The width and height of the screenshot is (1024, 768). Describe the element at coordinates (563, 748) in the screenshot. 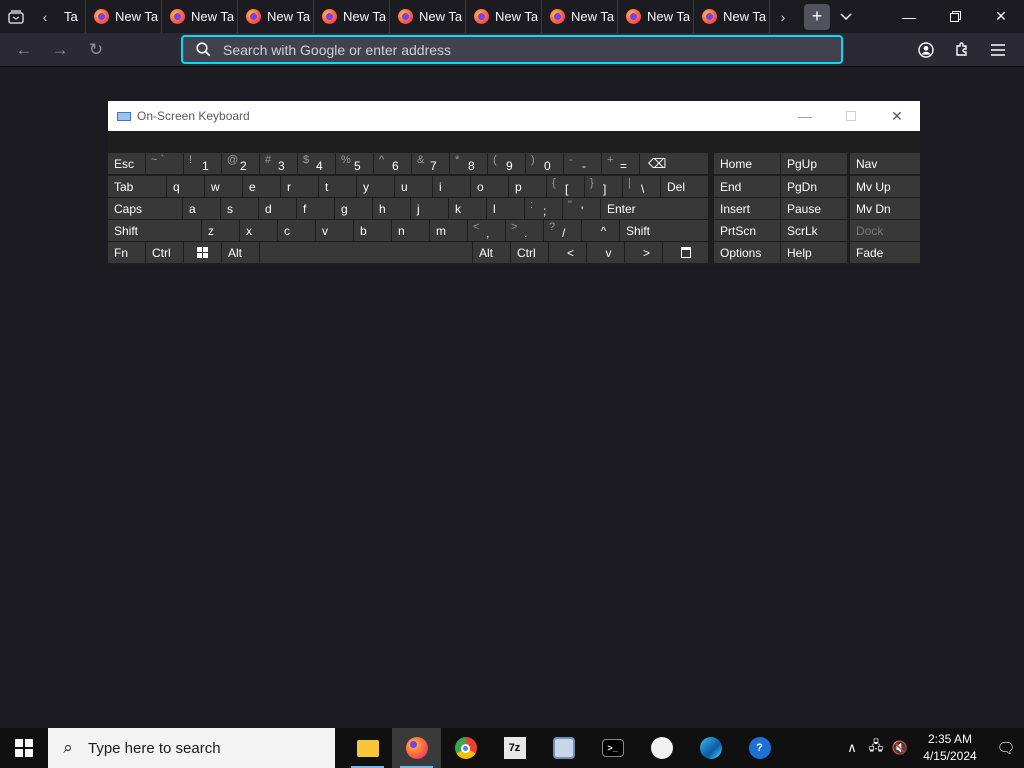

I see `taskbar-remote-desktop` at that location.